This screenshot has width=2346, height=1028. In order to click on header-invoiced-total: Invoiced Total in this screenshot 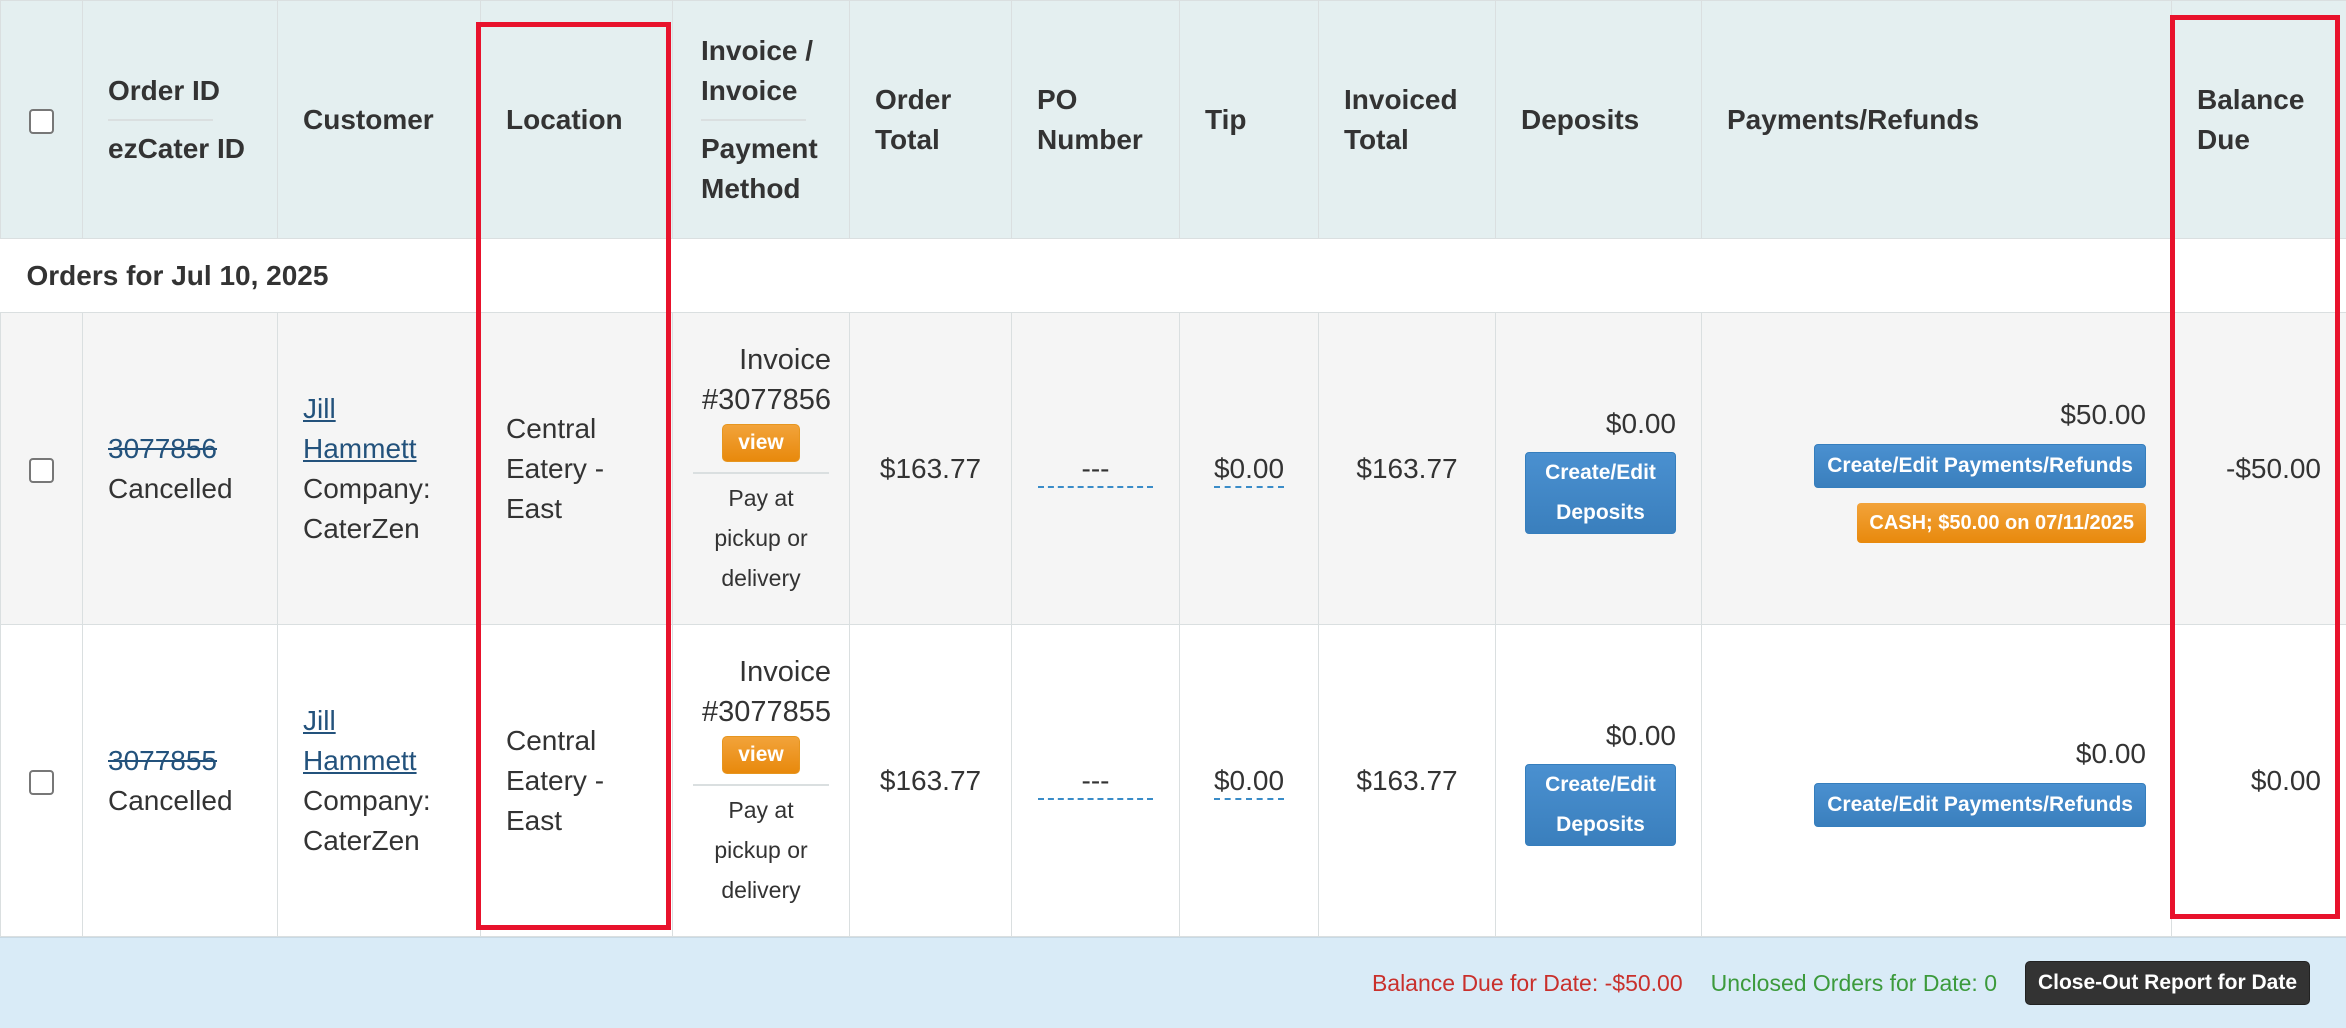, I will do `click(1407, 119)`.